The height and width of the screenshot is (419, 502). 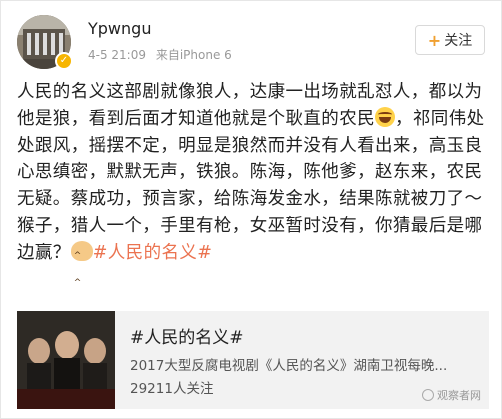 I want to click on source-watermark: 观察者网, so click(x=451, y=395).